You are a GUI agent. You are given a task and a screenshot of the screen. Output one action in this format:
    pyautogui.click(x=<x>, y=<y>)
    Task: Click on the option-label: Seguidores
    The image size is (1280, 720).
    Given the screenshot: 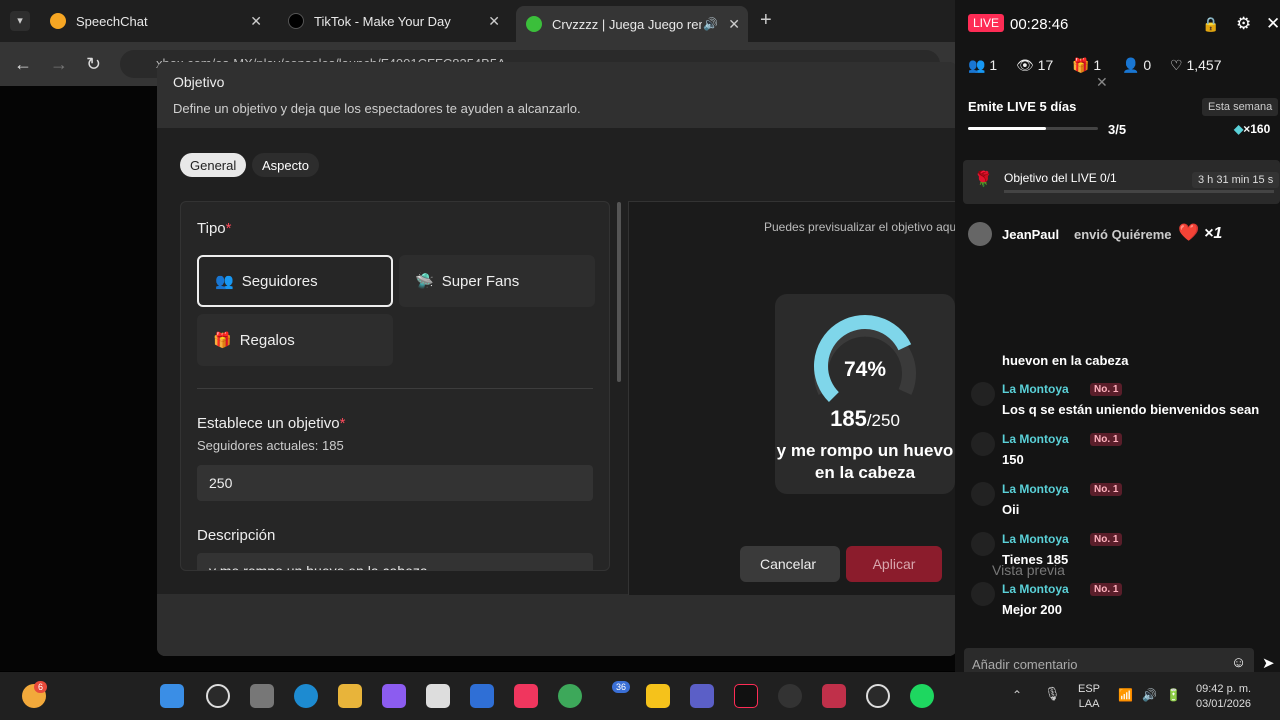 What is the action you would take?
    pyautogui.click(x=279, y=281)
    